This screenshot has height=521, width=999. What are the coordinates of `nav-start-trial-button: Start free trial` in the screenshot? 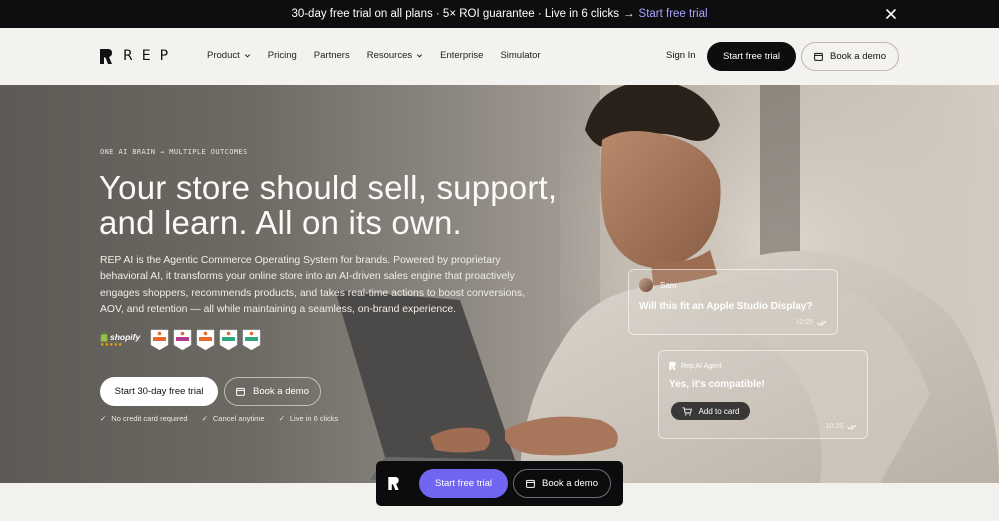 It's located at (751, 56).